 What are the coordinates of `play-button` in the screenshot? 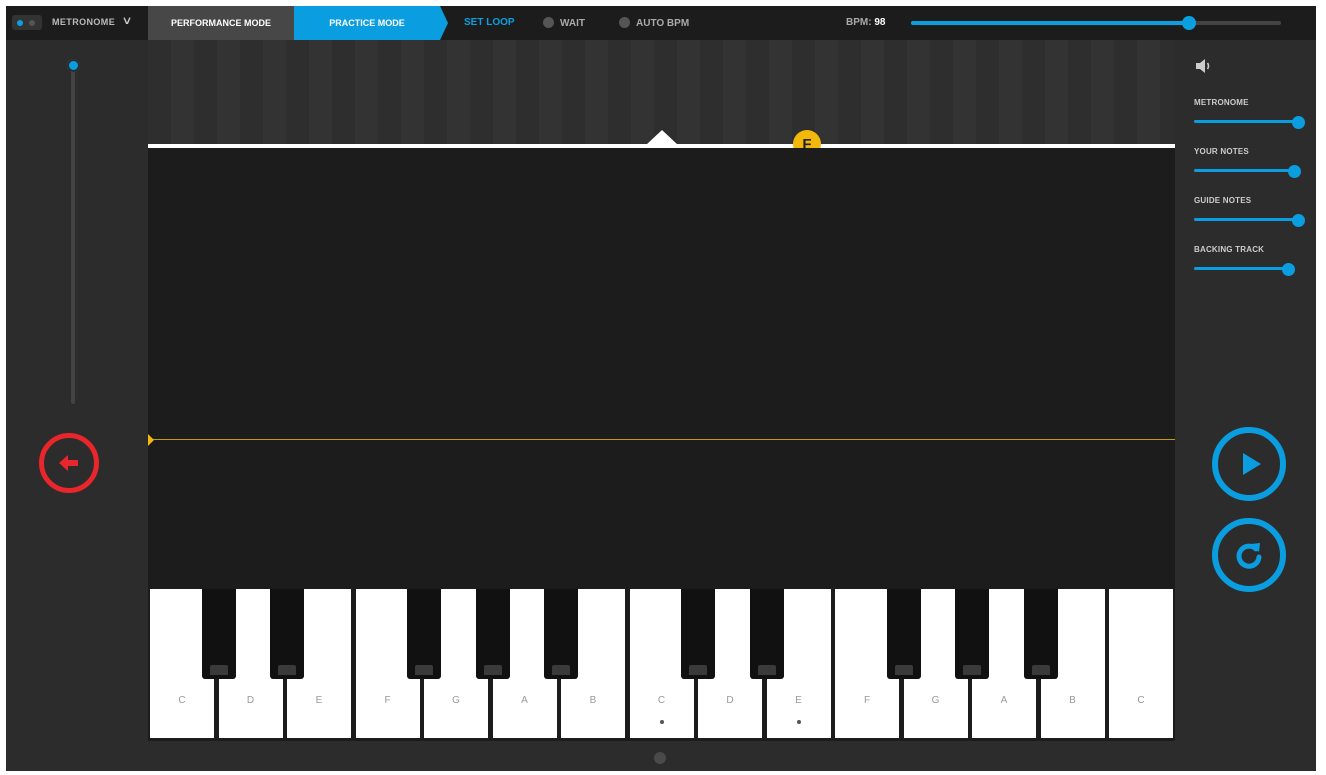 It's located at (1249, 464).